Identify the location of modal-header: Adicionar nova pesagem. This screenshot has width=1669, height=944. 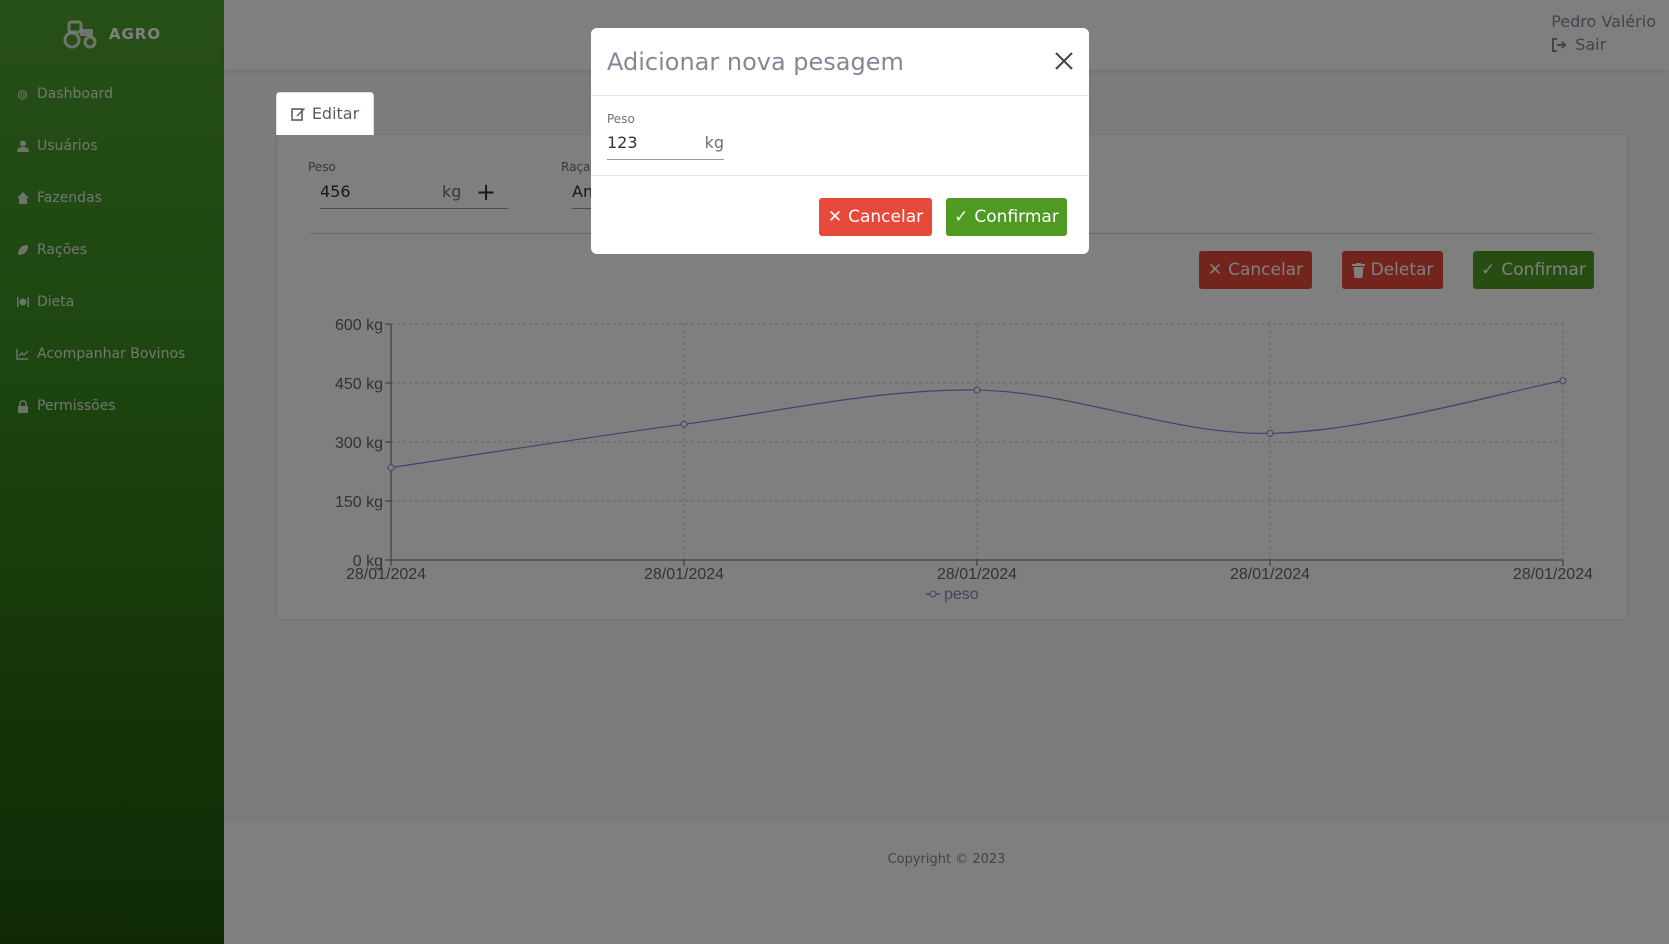
(840, 62).